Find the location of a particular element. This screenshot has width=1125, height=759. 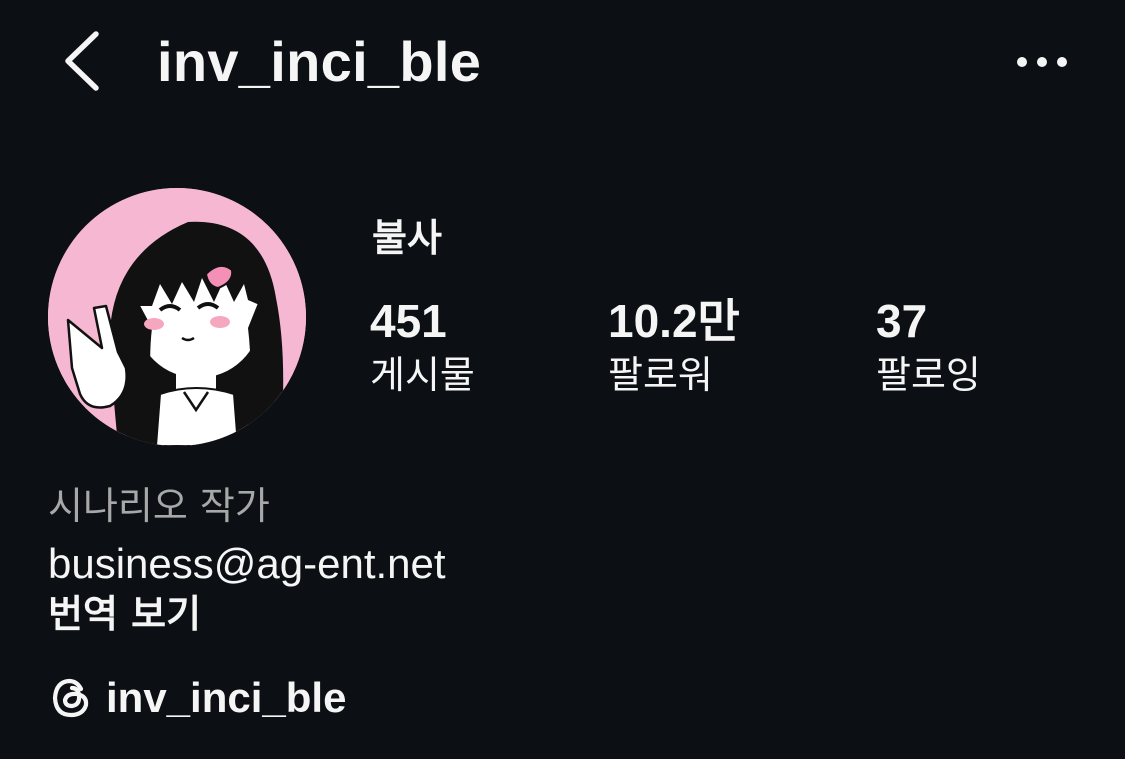

more-options-button is located at coordinates (1042, 62).